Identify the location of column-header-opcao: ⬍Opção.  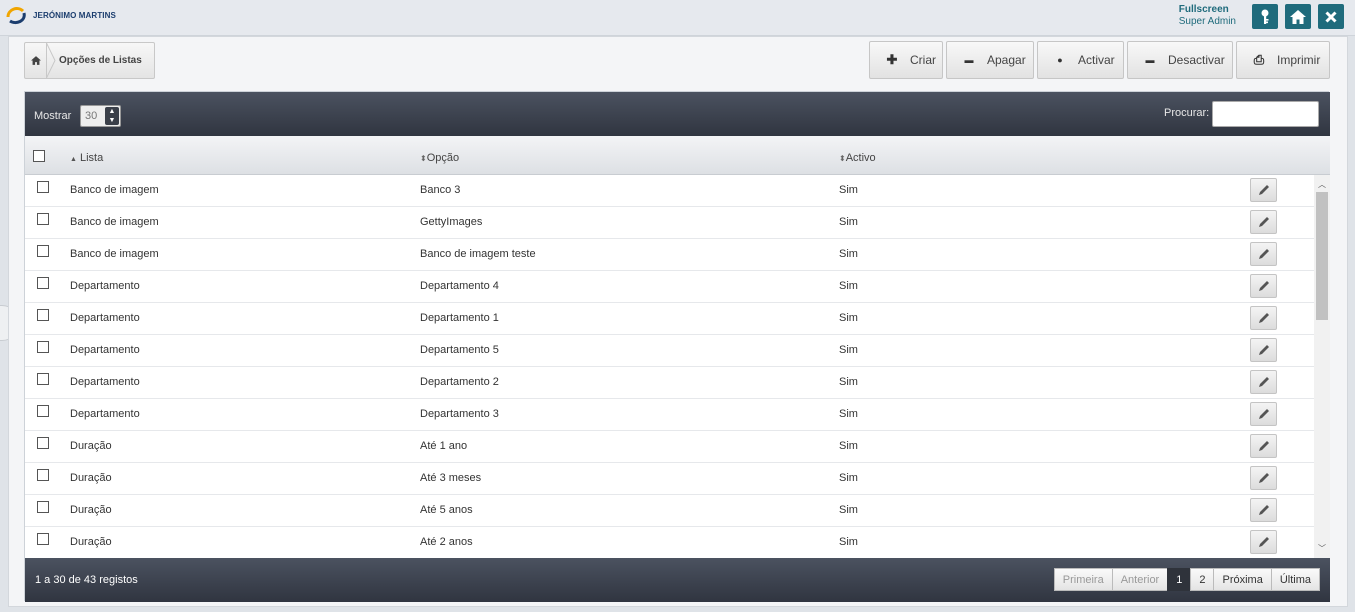
(439, 158).